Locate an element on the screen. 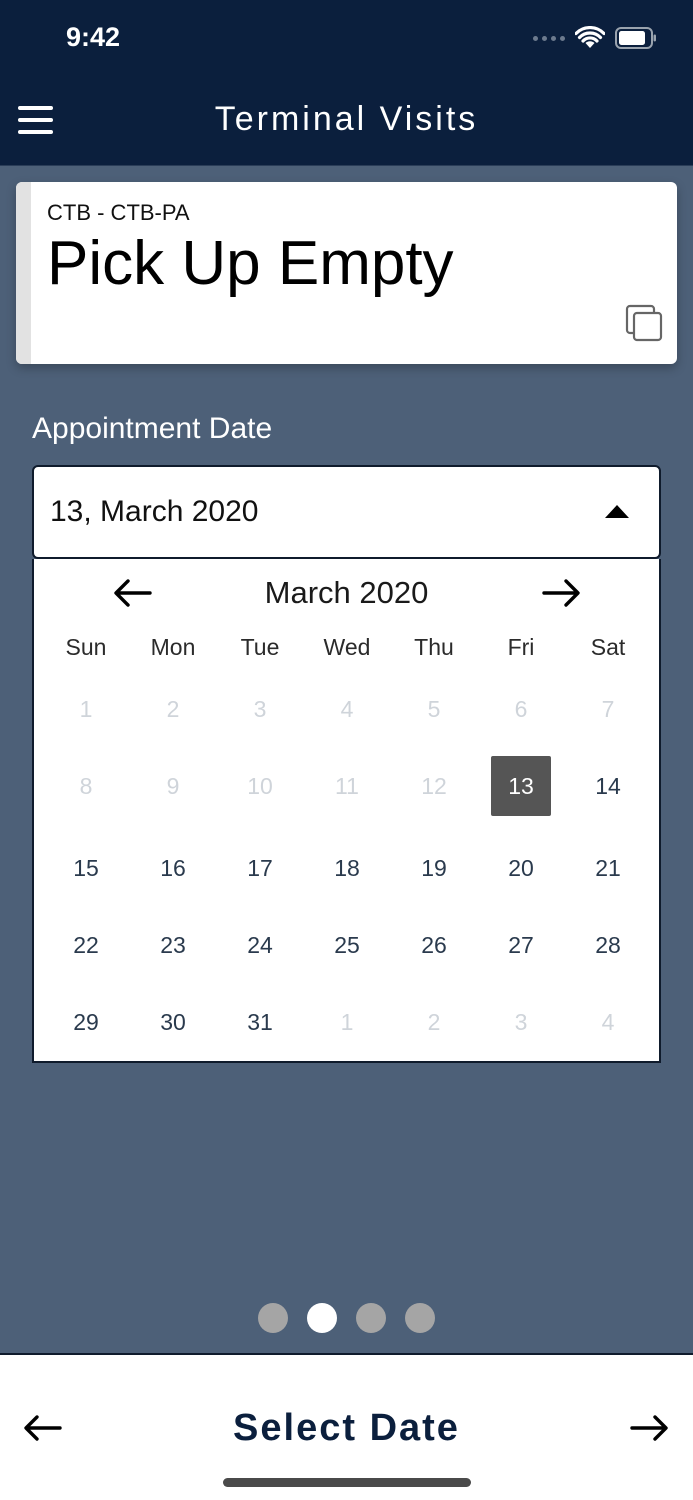 The width and height of the screenshot is (693, 1500). calendar-day: 15 is located at coordinates (86, 868).